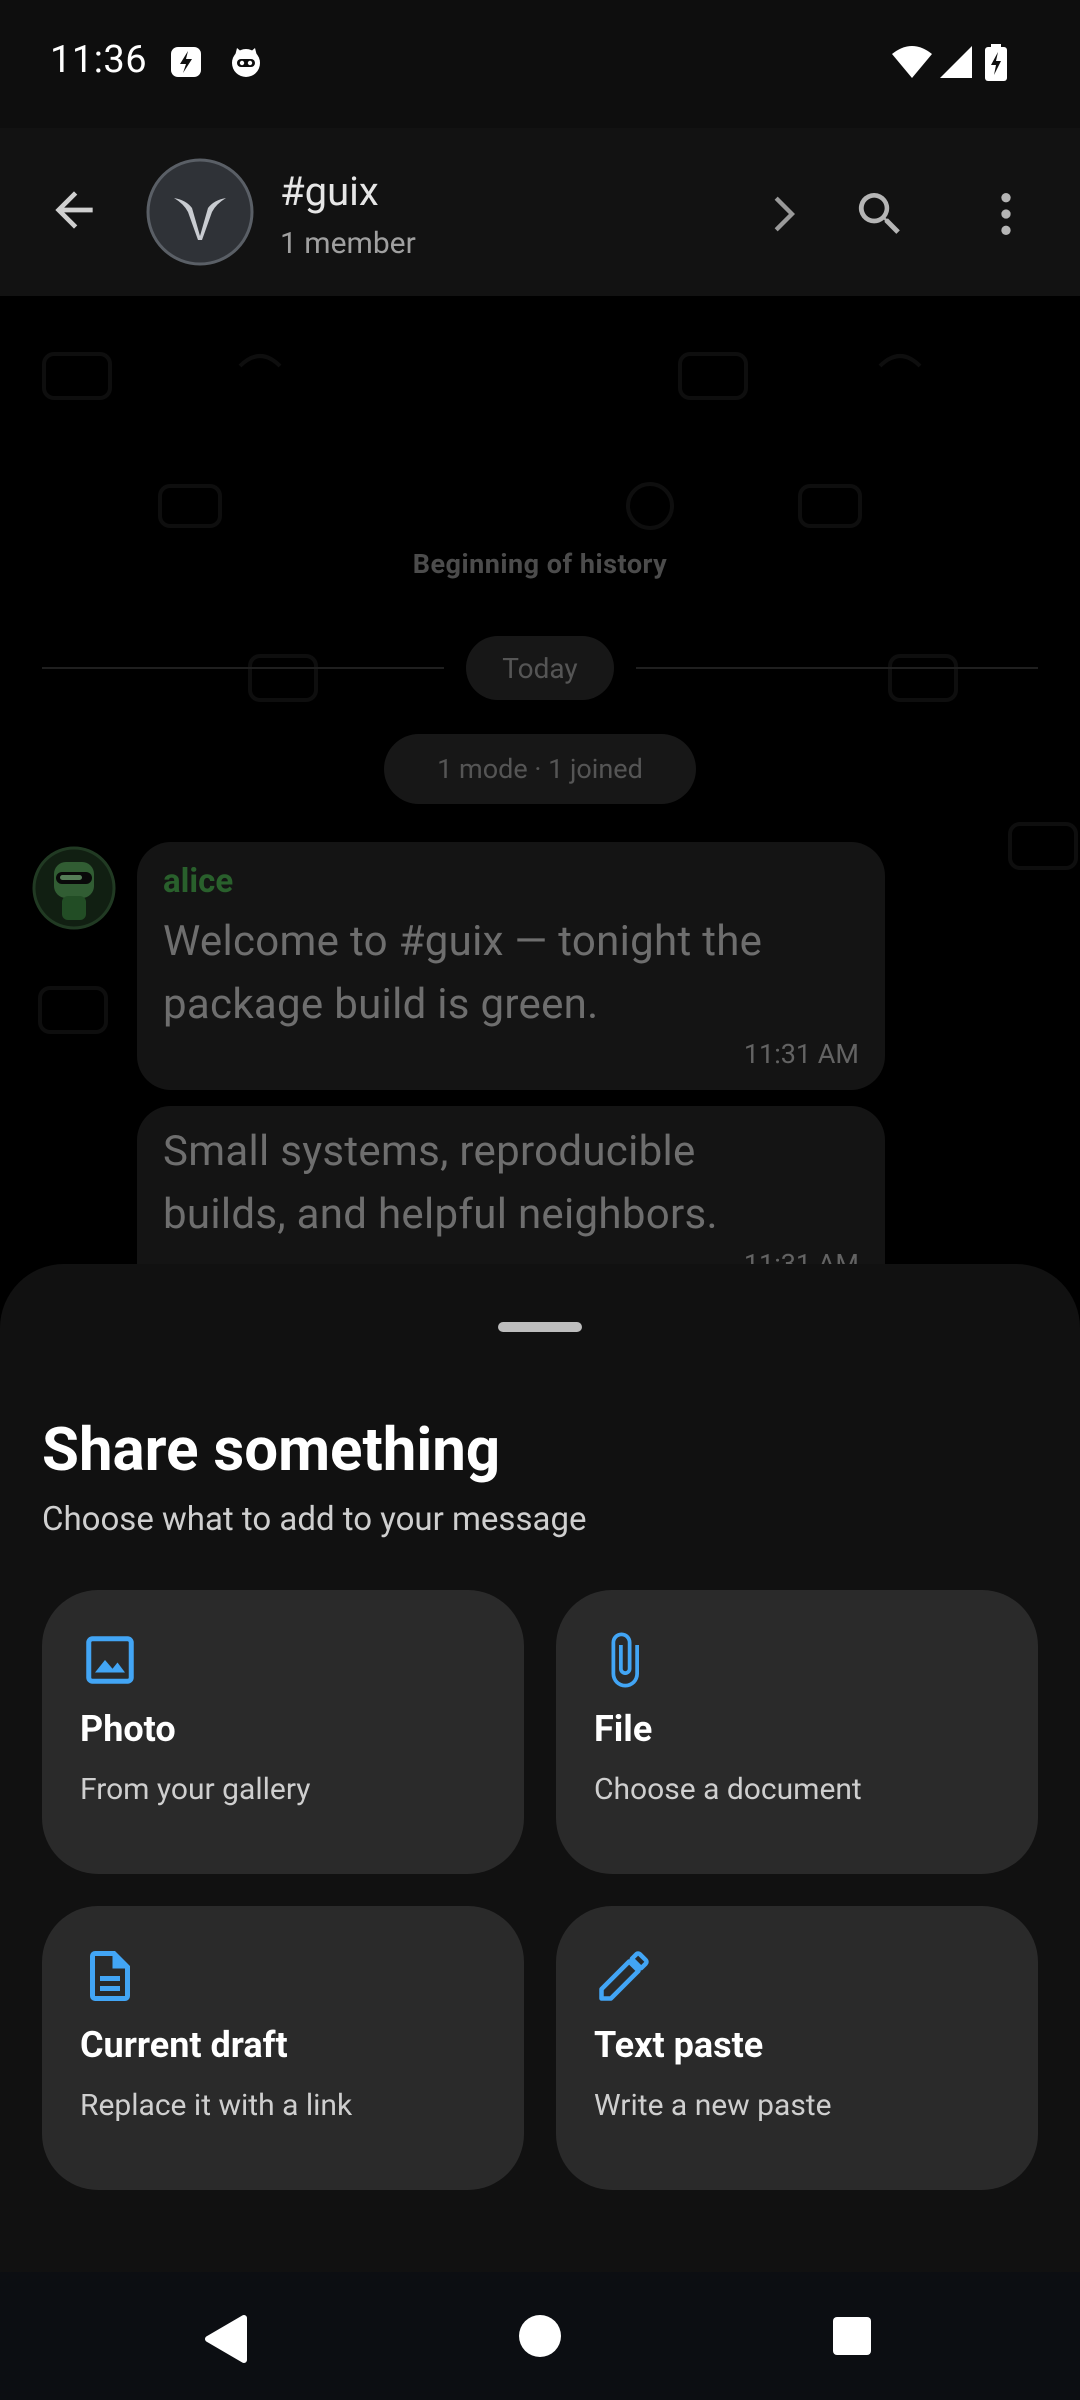  Describe the element at coordinates (128, 1729) in the screenshot. I see `option-title: Photo` at that location.